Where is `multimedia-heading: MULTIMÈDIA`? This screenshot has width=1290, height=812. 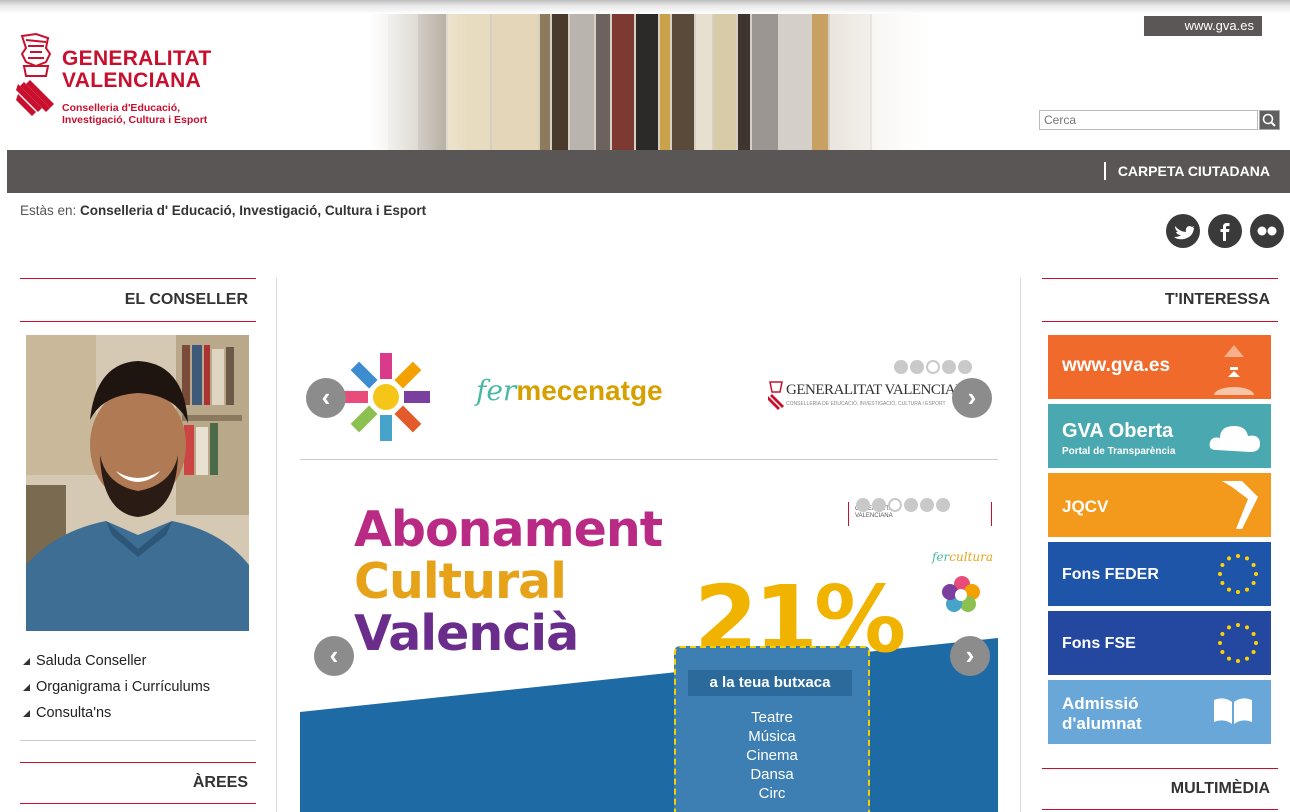
multimedia-heading: MULTIMÈDIA is located at coordinates (1160, 789).